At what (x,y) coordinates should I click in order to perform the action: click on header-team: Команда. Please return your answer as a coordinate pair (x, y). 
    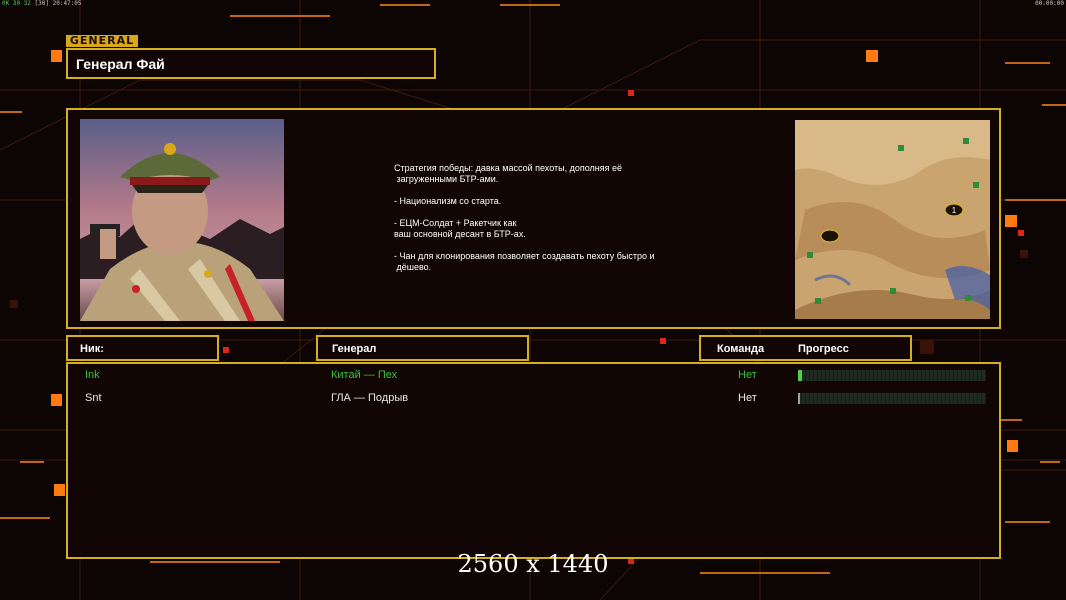
    Looking at the image, I should click on (741, 349).